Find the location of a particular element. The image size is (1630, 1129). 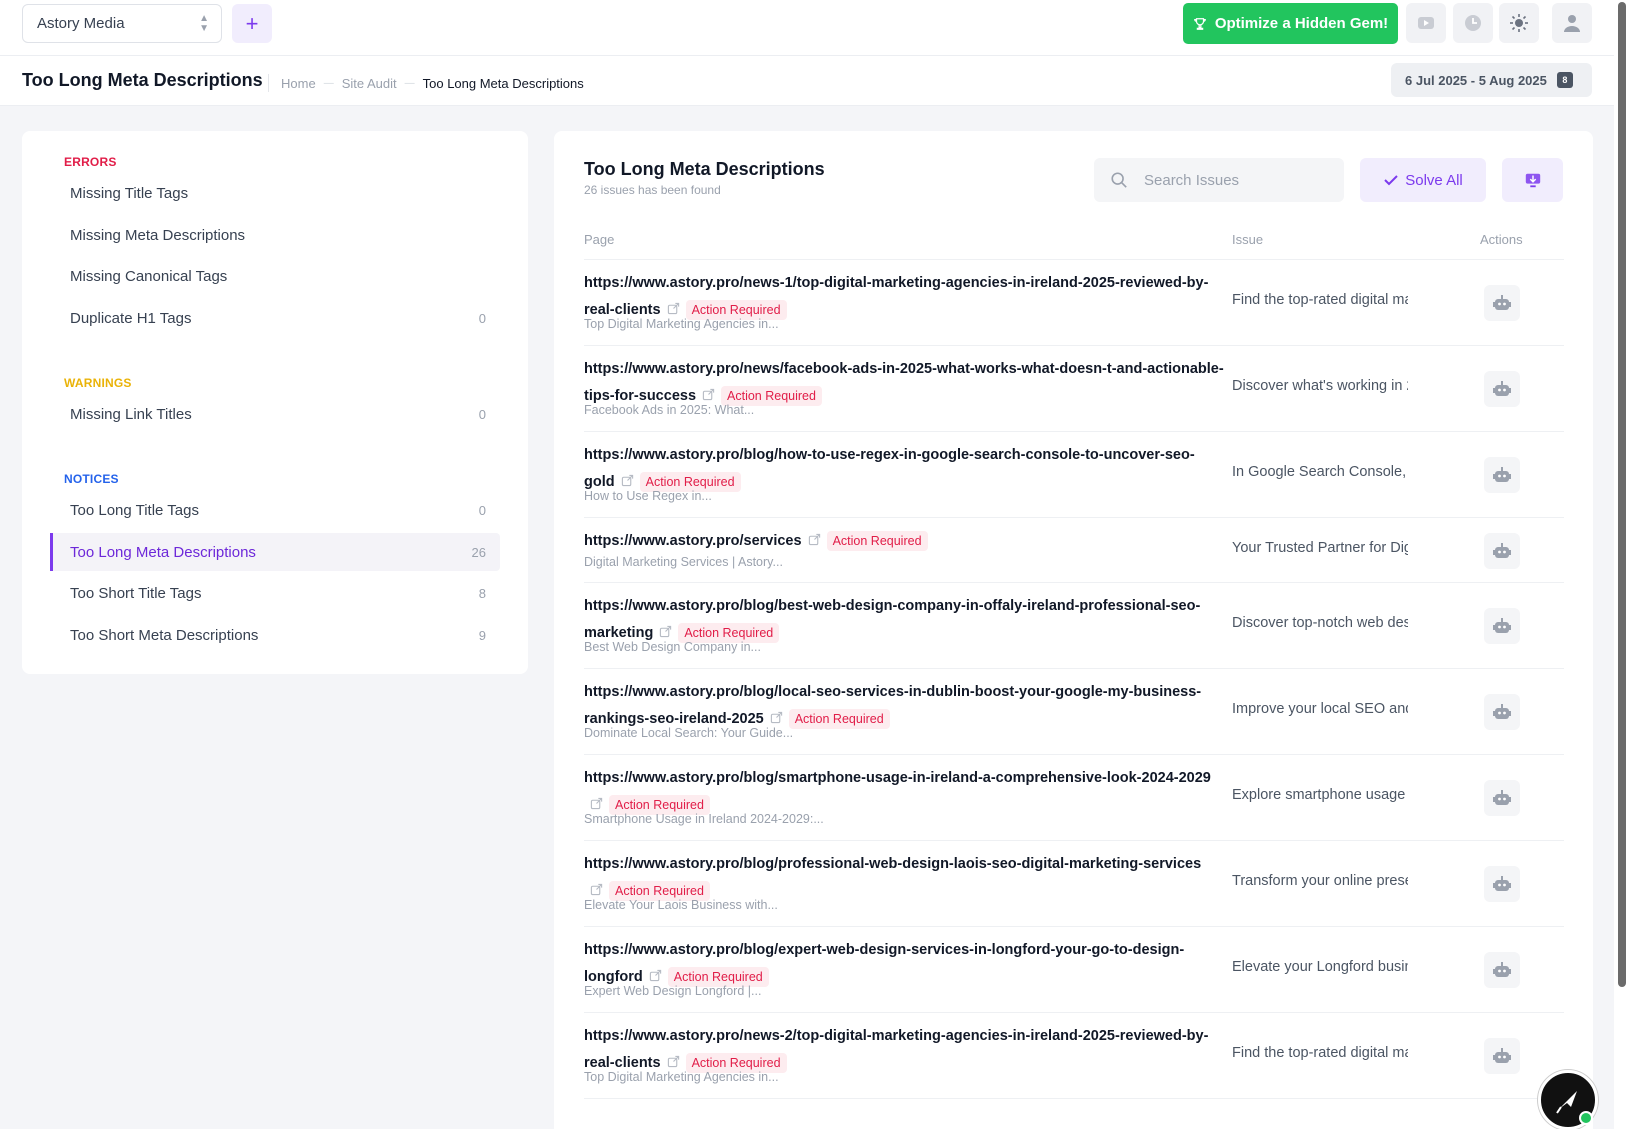

theme-toggle-button is located at coordinates (1519, 23).